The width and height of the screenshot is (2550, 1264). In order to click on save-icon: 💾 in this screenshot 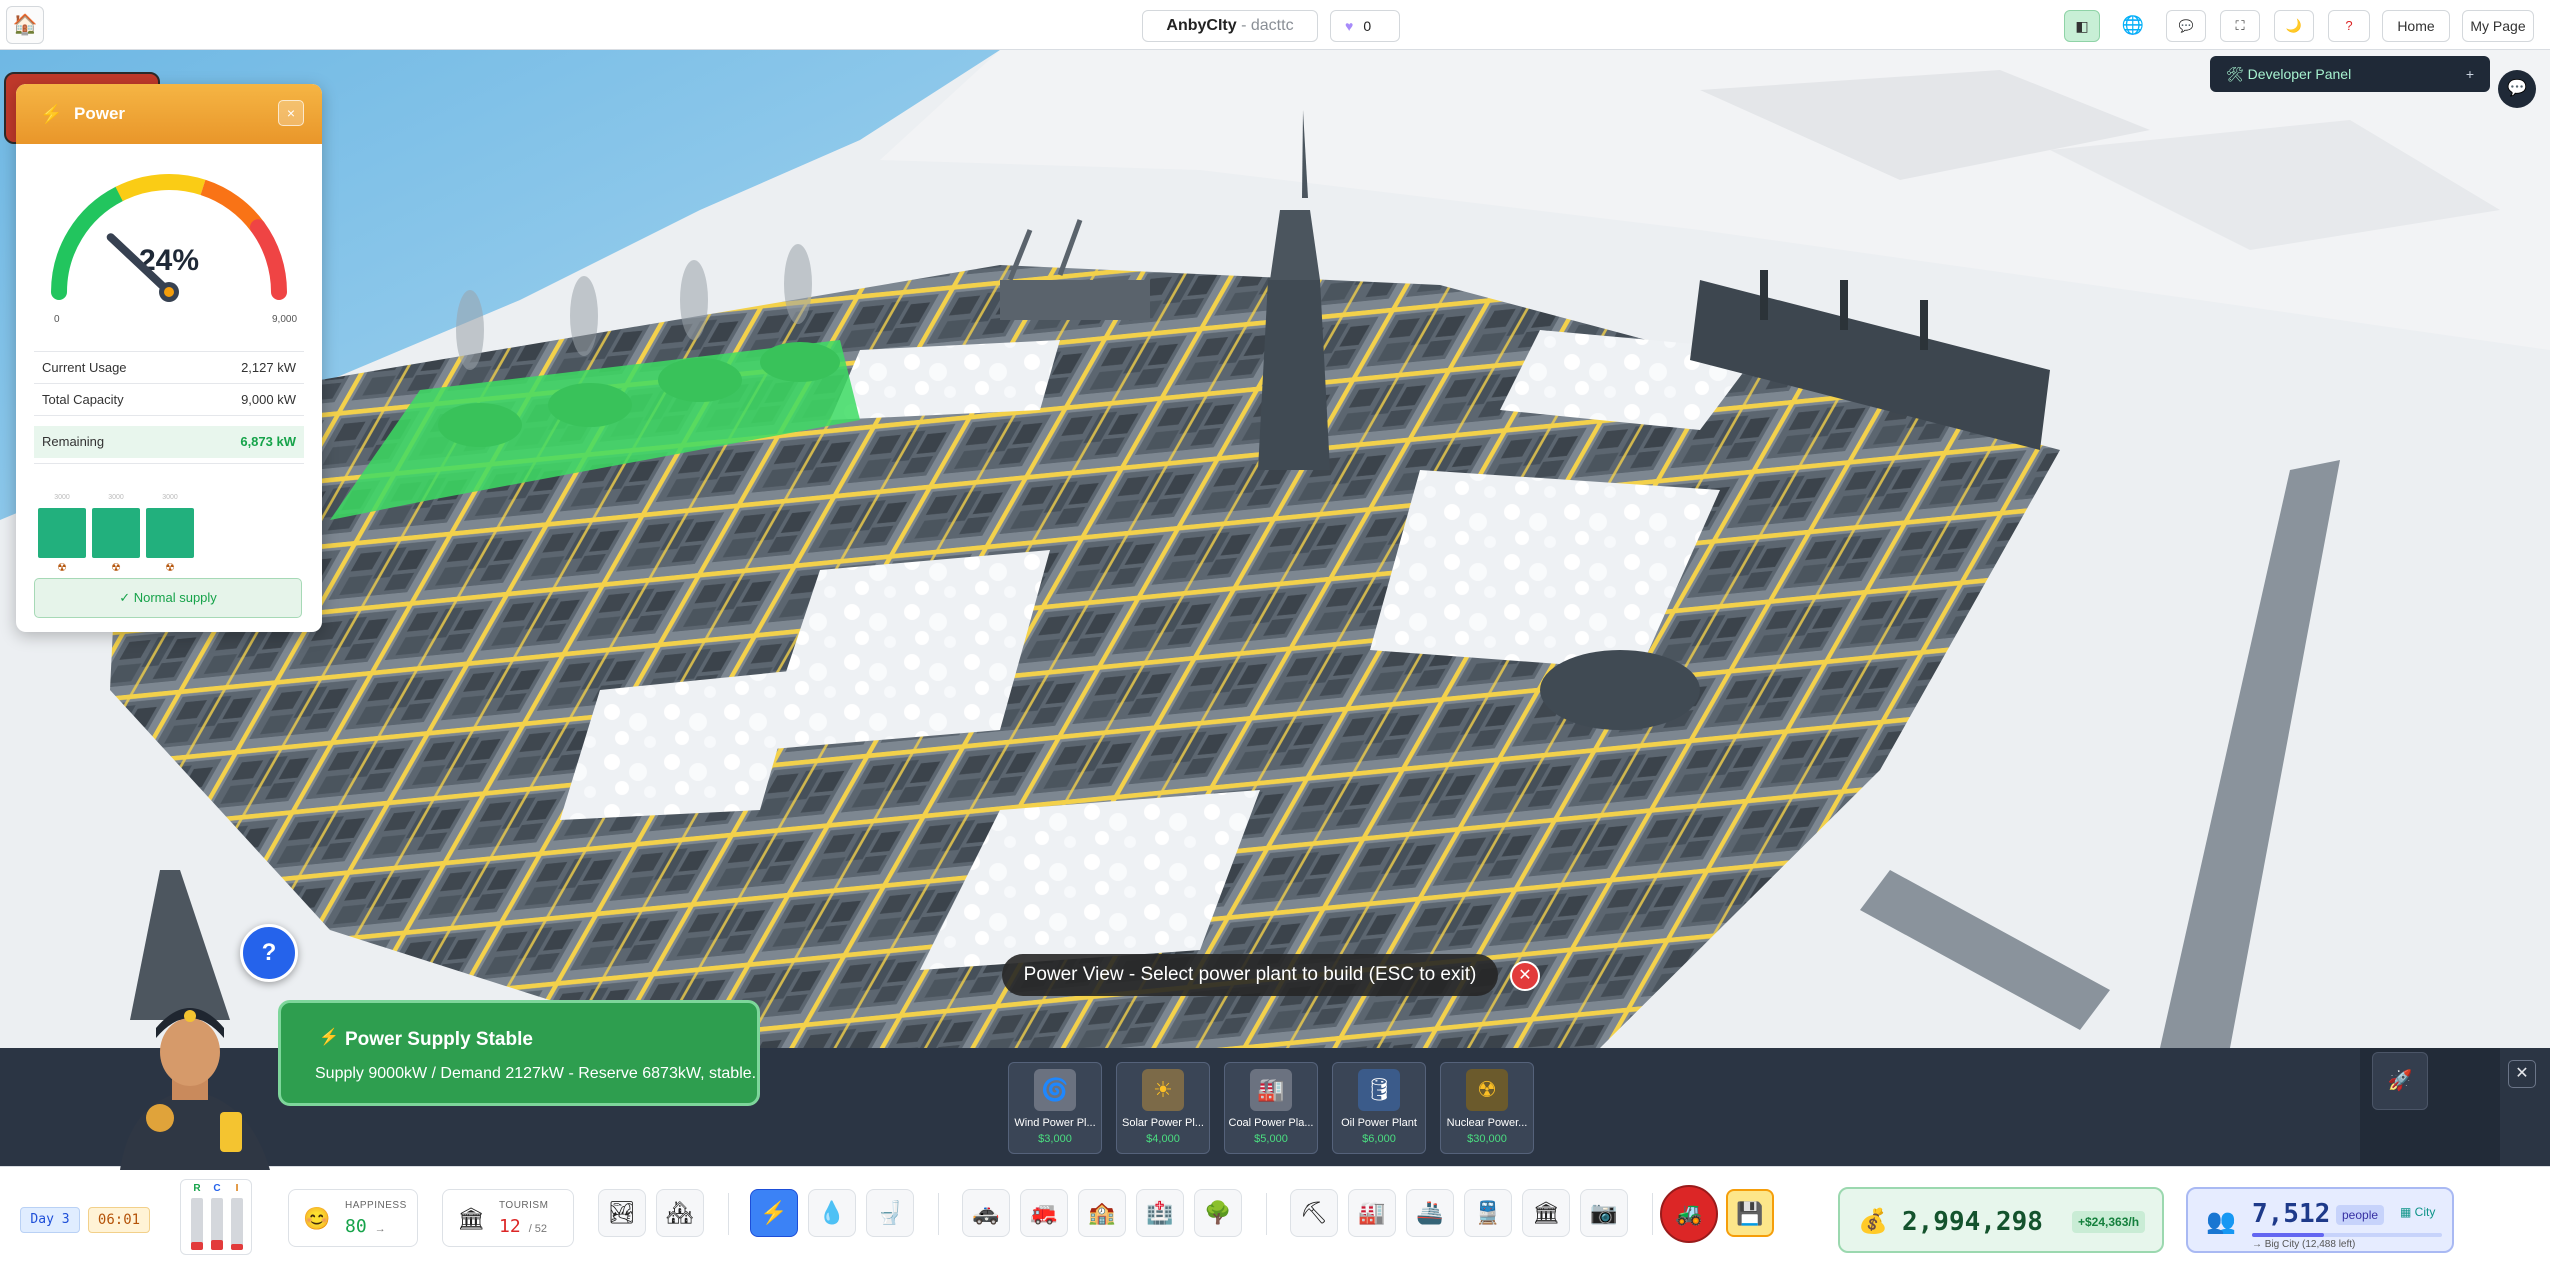, I will do `click(1750, 1213)`.